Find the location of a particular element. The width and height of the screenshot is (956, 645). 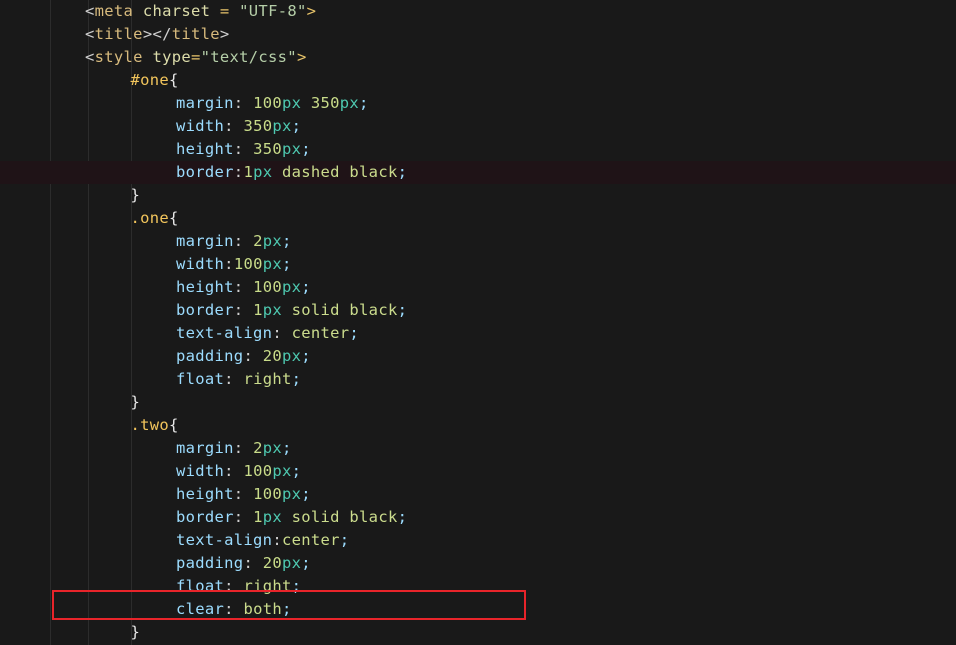

code-line: text-align:center; is located at coordinates (478, 540).